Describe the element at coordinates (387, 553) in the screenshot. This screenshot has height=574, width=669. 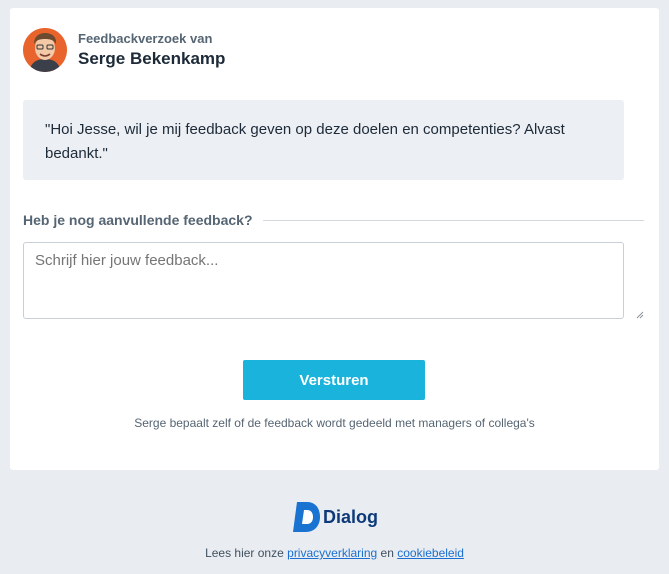
I see `footer-conjunction: en` at that location.